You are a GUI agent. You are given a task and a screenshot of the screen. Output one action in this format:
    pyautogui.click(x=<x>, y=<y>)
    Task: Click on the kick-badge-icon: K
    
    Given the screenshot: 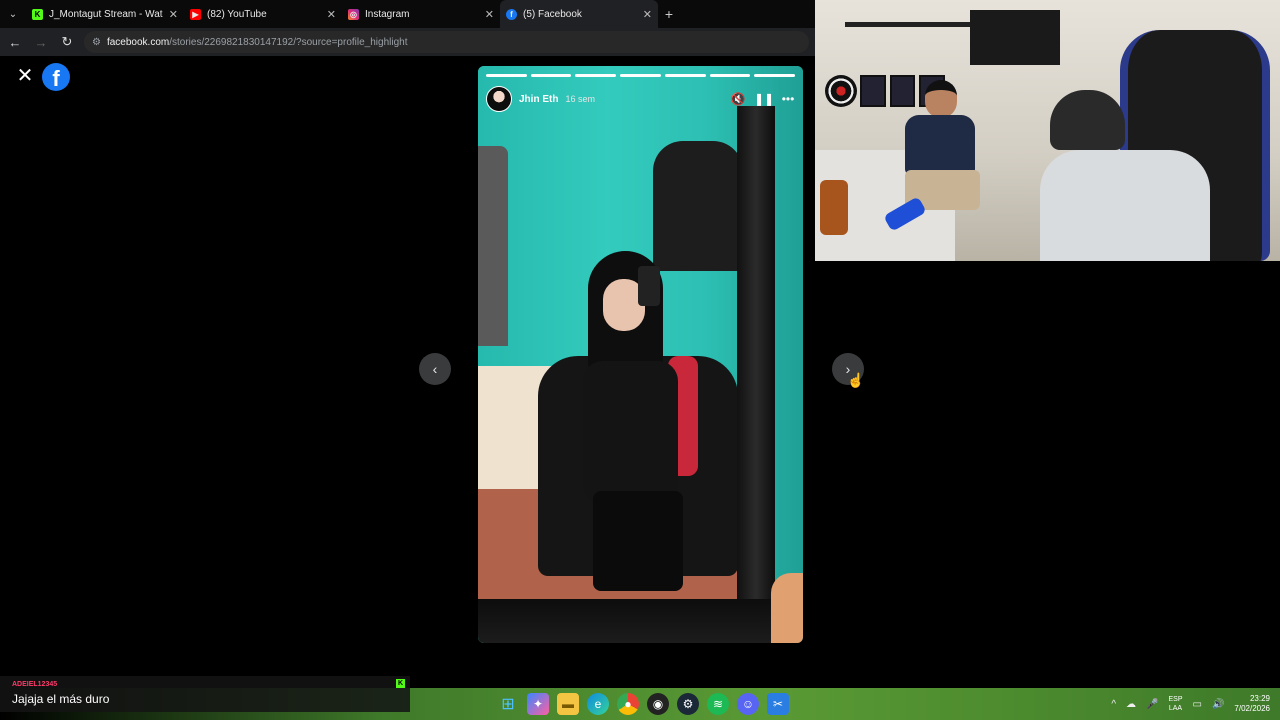 What is the action you would take?
    pyautogui.click(x=400, y=683)
    